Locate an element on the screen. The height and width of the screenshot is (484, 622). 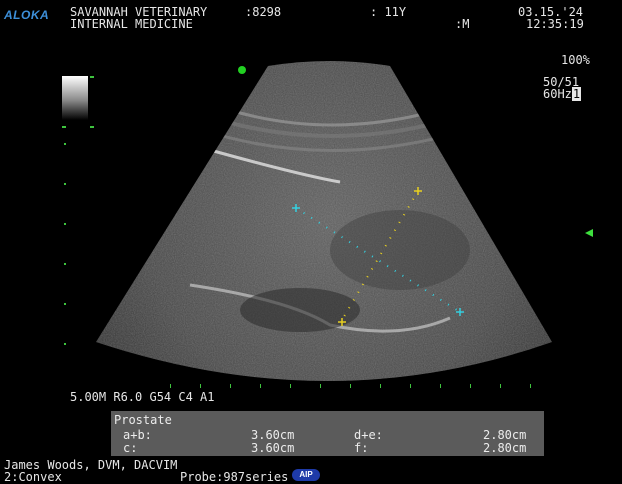
measurement-label: f: is located at coordinates (361, 448).